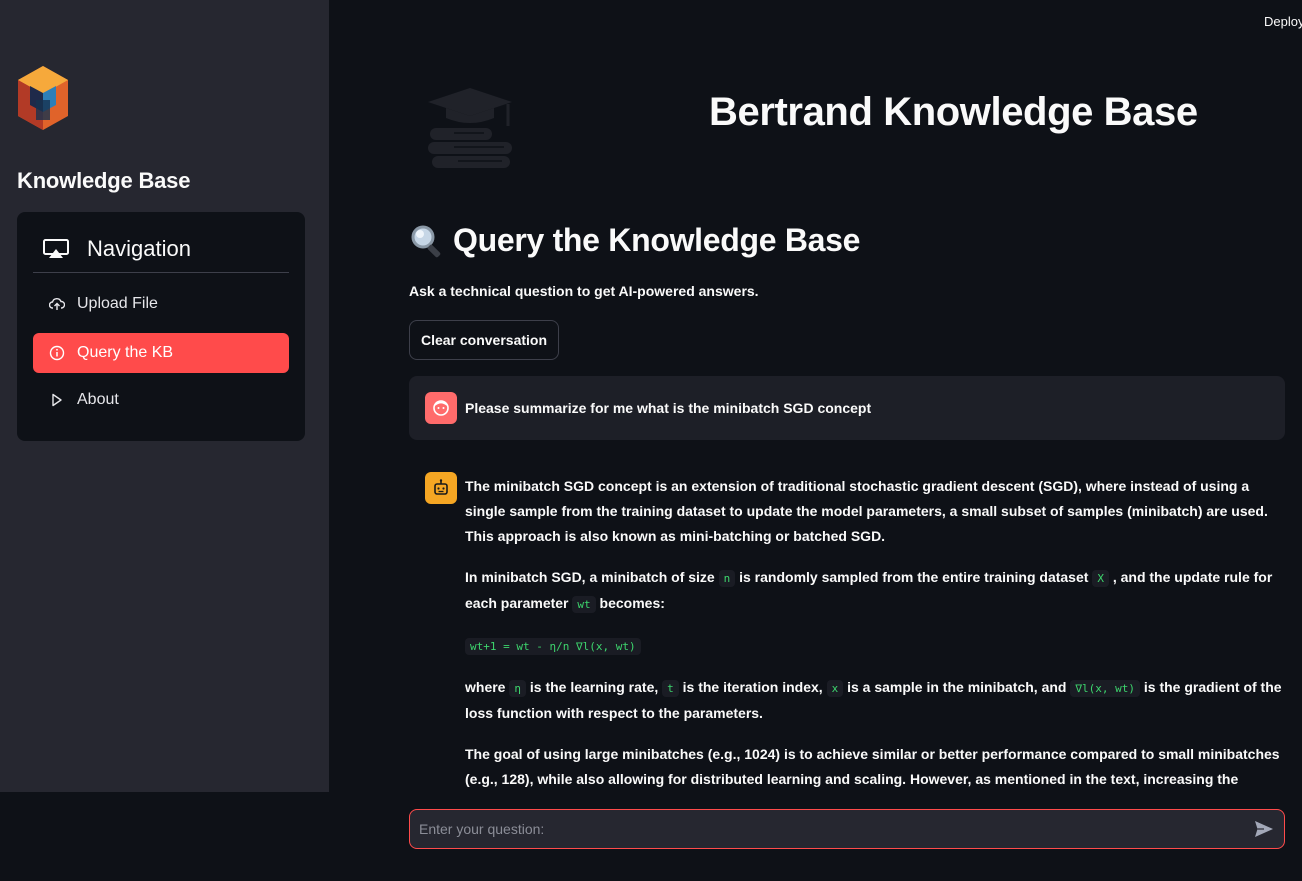 The height and width of the screenshot is (881, 1302). What do you see at coordinates (1283, 21) in the screenshot?
I see `deploy-button: Deploy` at bounding box center [1283, 21].